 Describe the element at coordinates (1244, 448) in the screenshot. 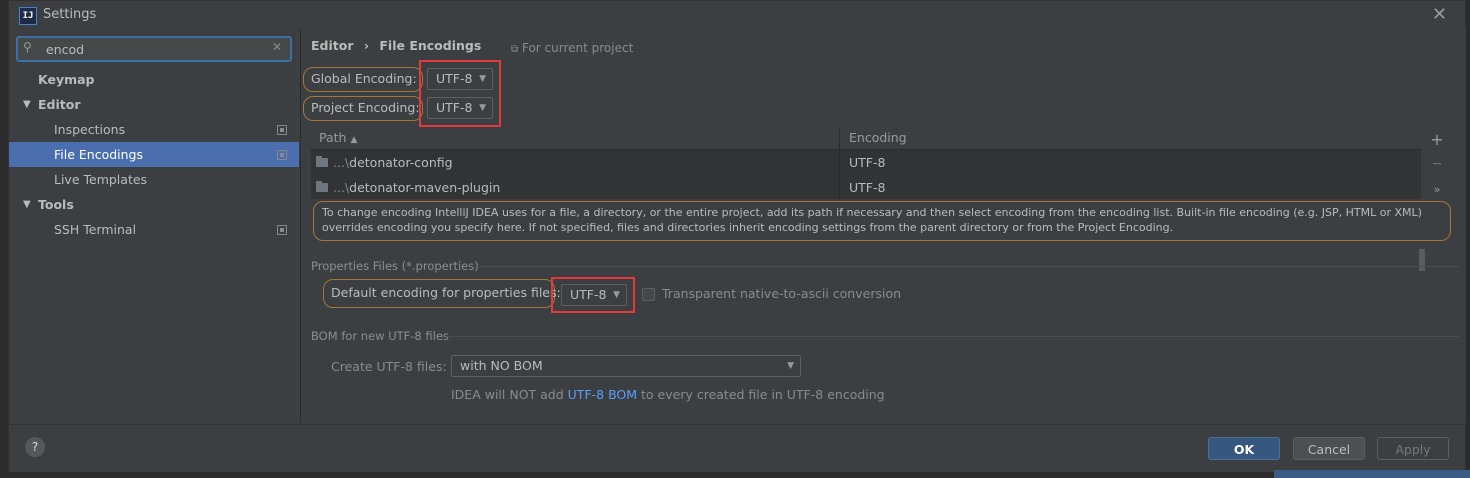

I see `ok-button: OK` at that location.